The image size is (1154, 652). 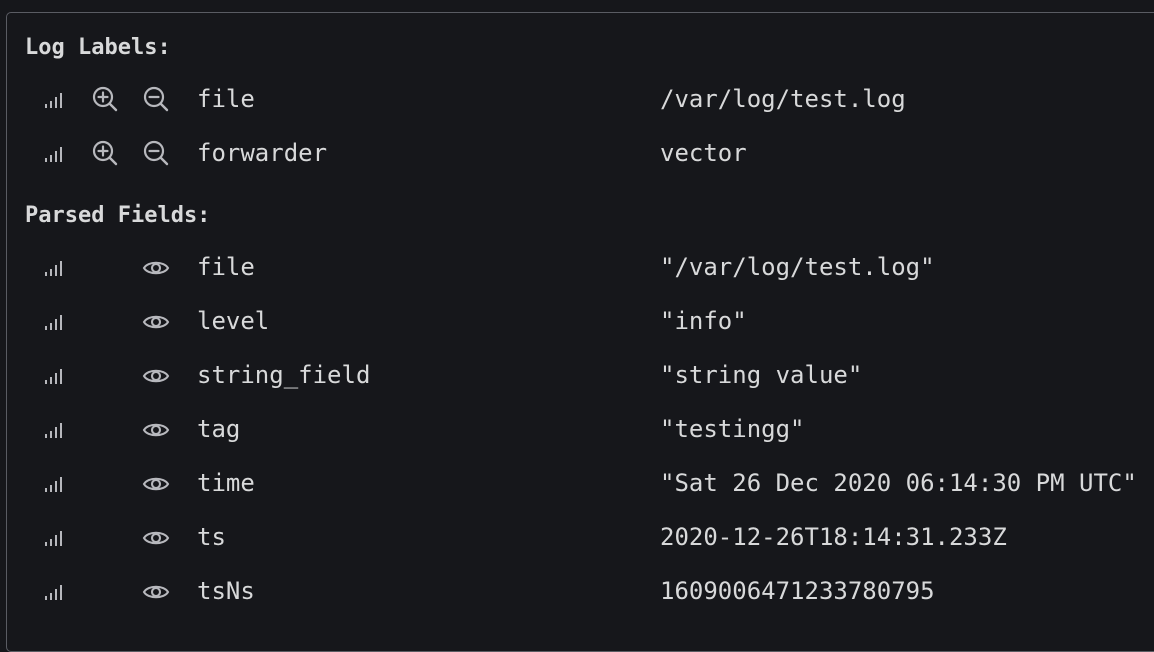 What do you see at coordinates (262, 153) in the screenshot?
I see `label-key: forwarder` at bounding box center [262, 153].